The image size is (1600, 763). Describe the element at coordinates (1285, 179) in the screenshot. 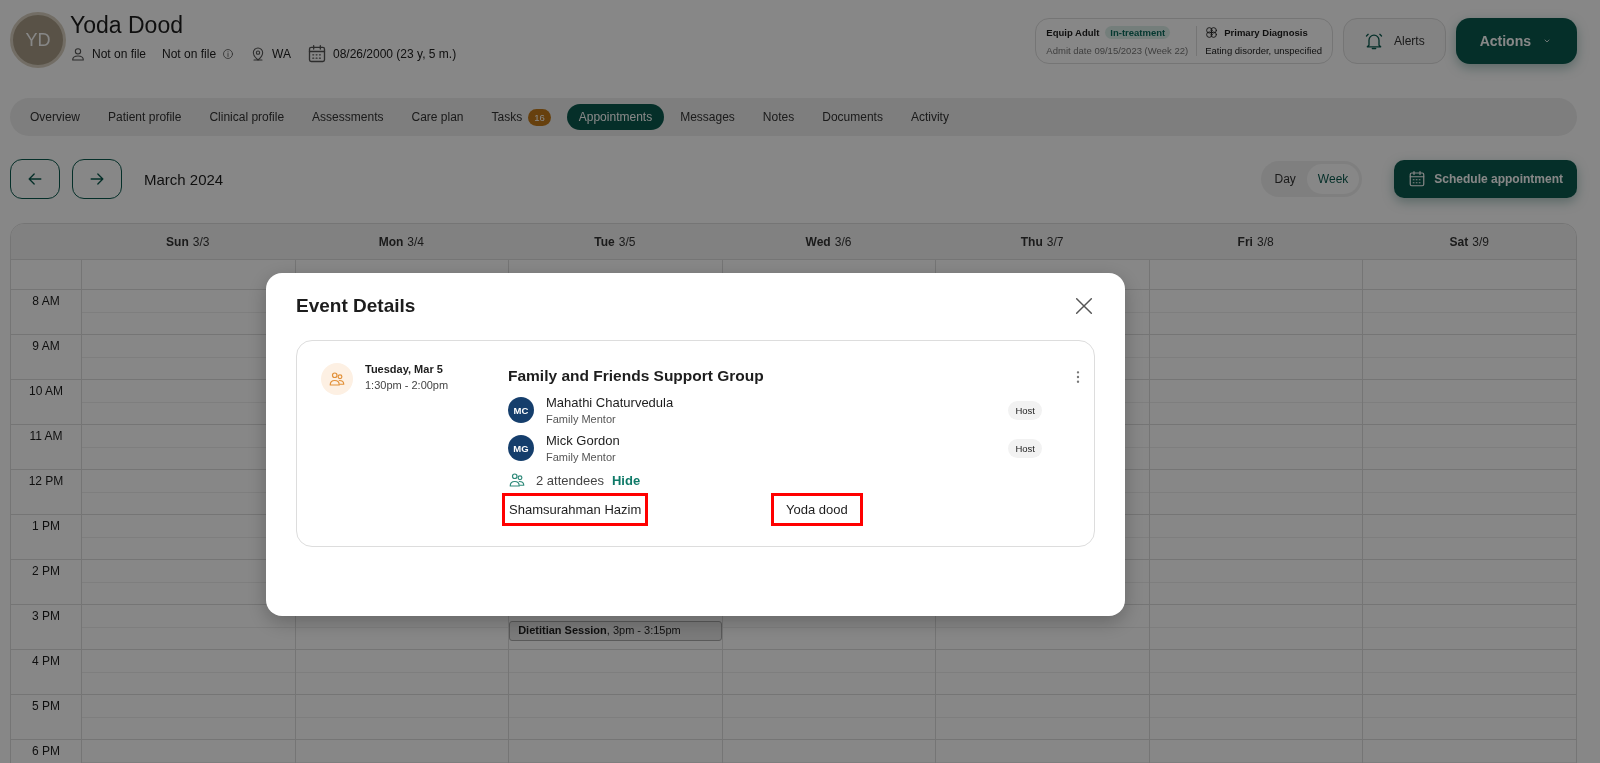

I see `view-option: Day` at that location.